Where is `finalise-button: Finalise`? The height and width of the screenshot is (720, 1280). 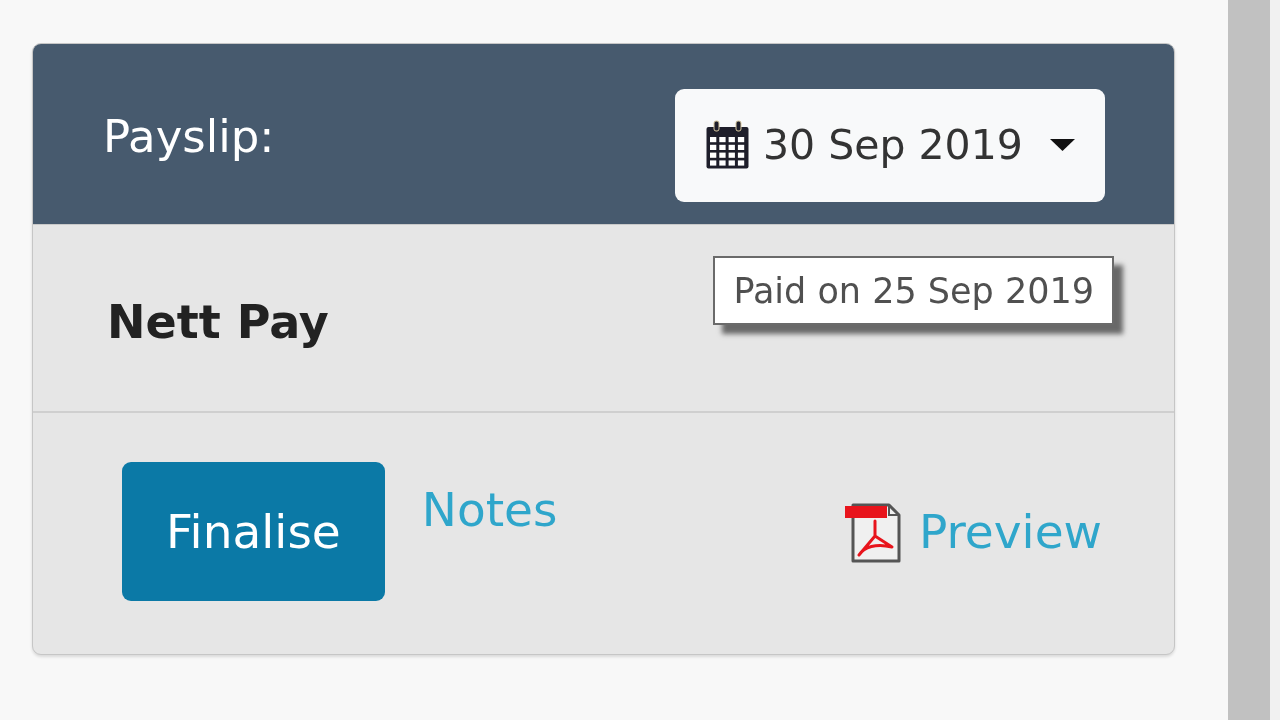 finalise-button: Finalise is located at coordinates (253, 531).